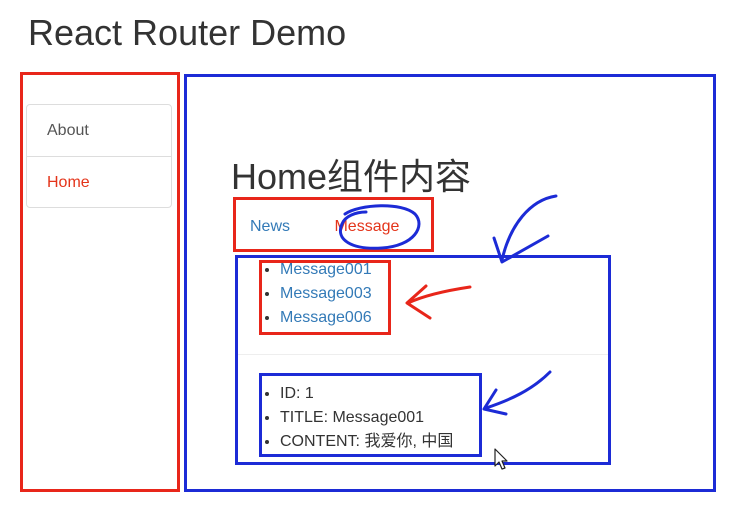 Image resolution: width=735 pixels, height=511 pixels. Describe the element at coordinates (501, 459) in the screenshot. I see `mouse-cursor-icon` at that location.